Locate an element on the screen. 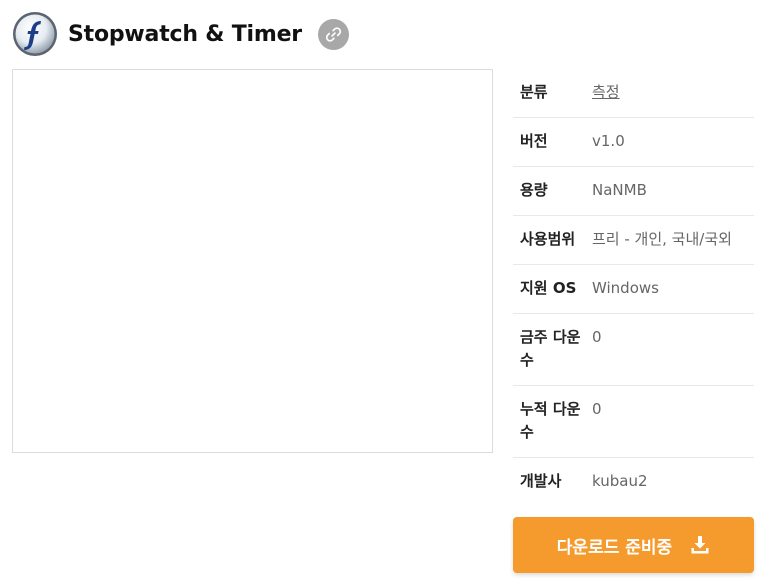  app-header: Stopwatch & Timer is located at coordinates (180, 34).